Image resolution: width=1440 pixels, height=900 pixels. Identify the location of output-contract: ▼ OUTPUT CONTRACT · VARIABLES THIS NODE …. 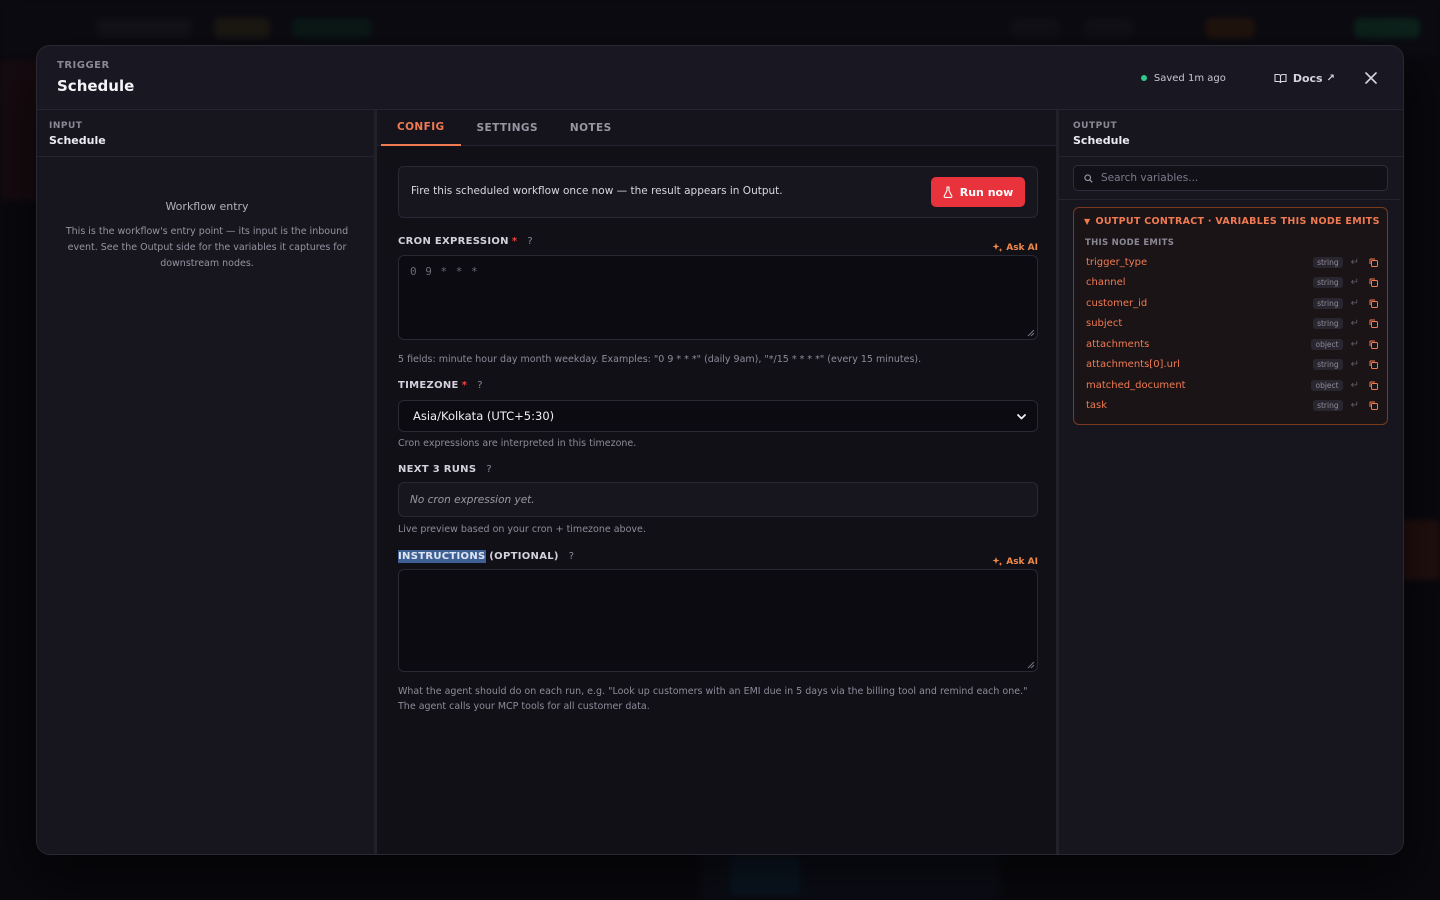
(1230, 316).